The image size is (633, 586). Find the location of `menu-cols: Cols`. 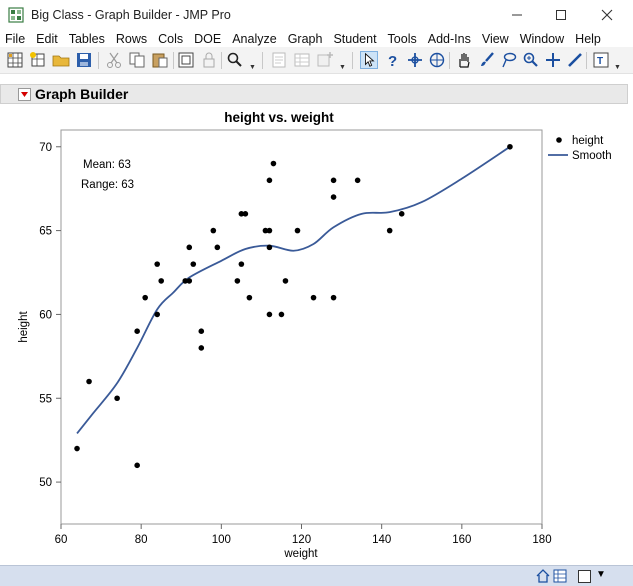

menu-cols: Cols is located at coordinates (170, 39).